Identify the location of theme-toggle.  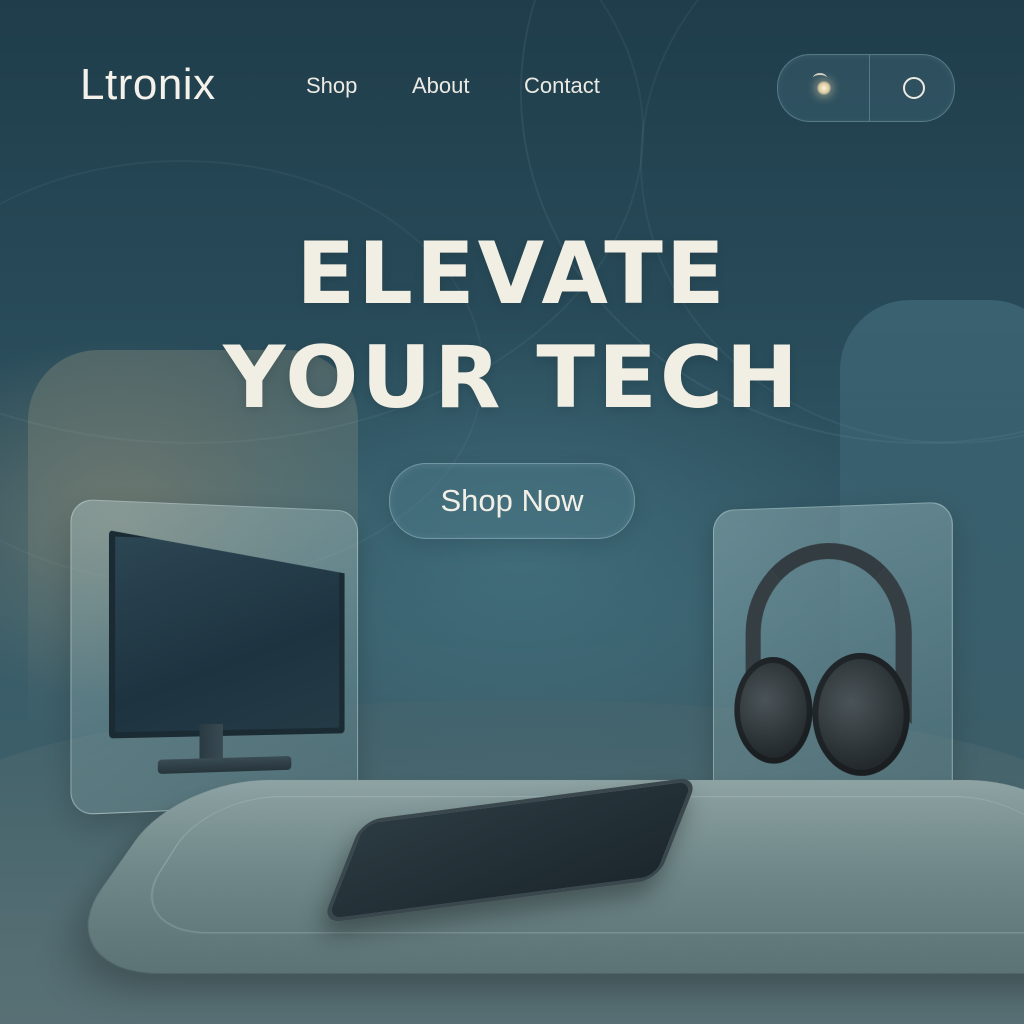
(866, 88).